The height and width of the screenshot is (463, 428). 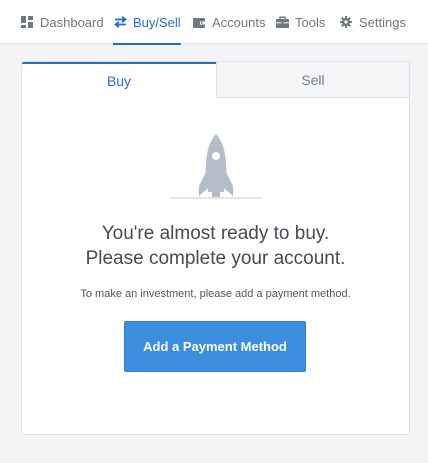 I want to click on headline-line-1: You're almost ready to buy., so click(x=215, y=233).